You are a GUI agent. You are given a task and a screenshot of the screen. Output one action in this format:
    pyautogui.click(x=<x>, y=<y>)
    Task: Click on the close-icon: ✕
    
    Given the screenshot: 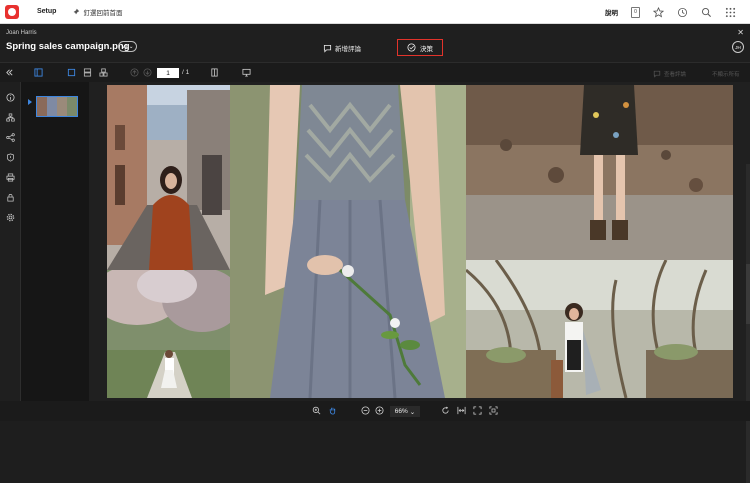 What is the action you would take?
    pyautogui.click(x=740, y=32)
    